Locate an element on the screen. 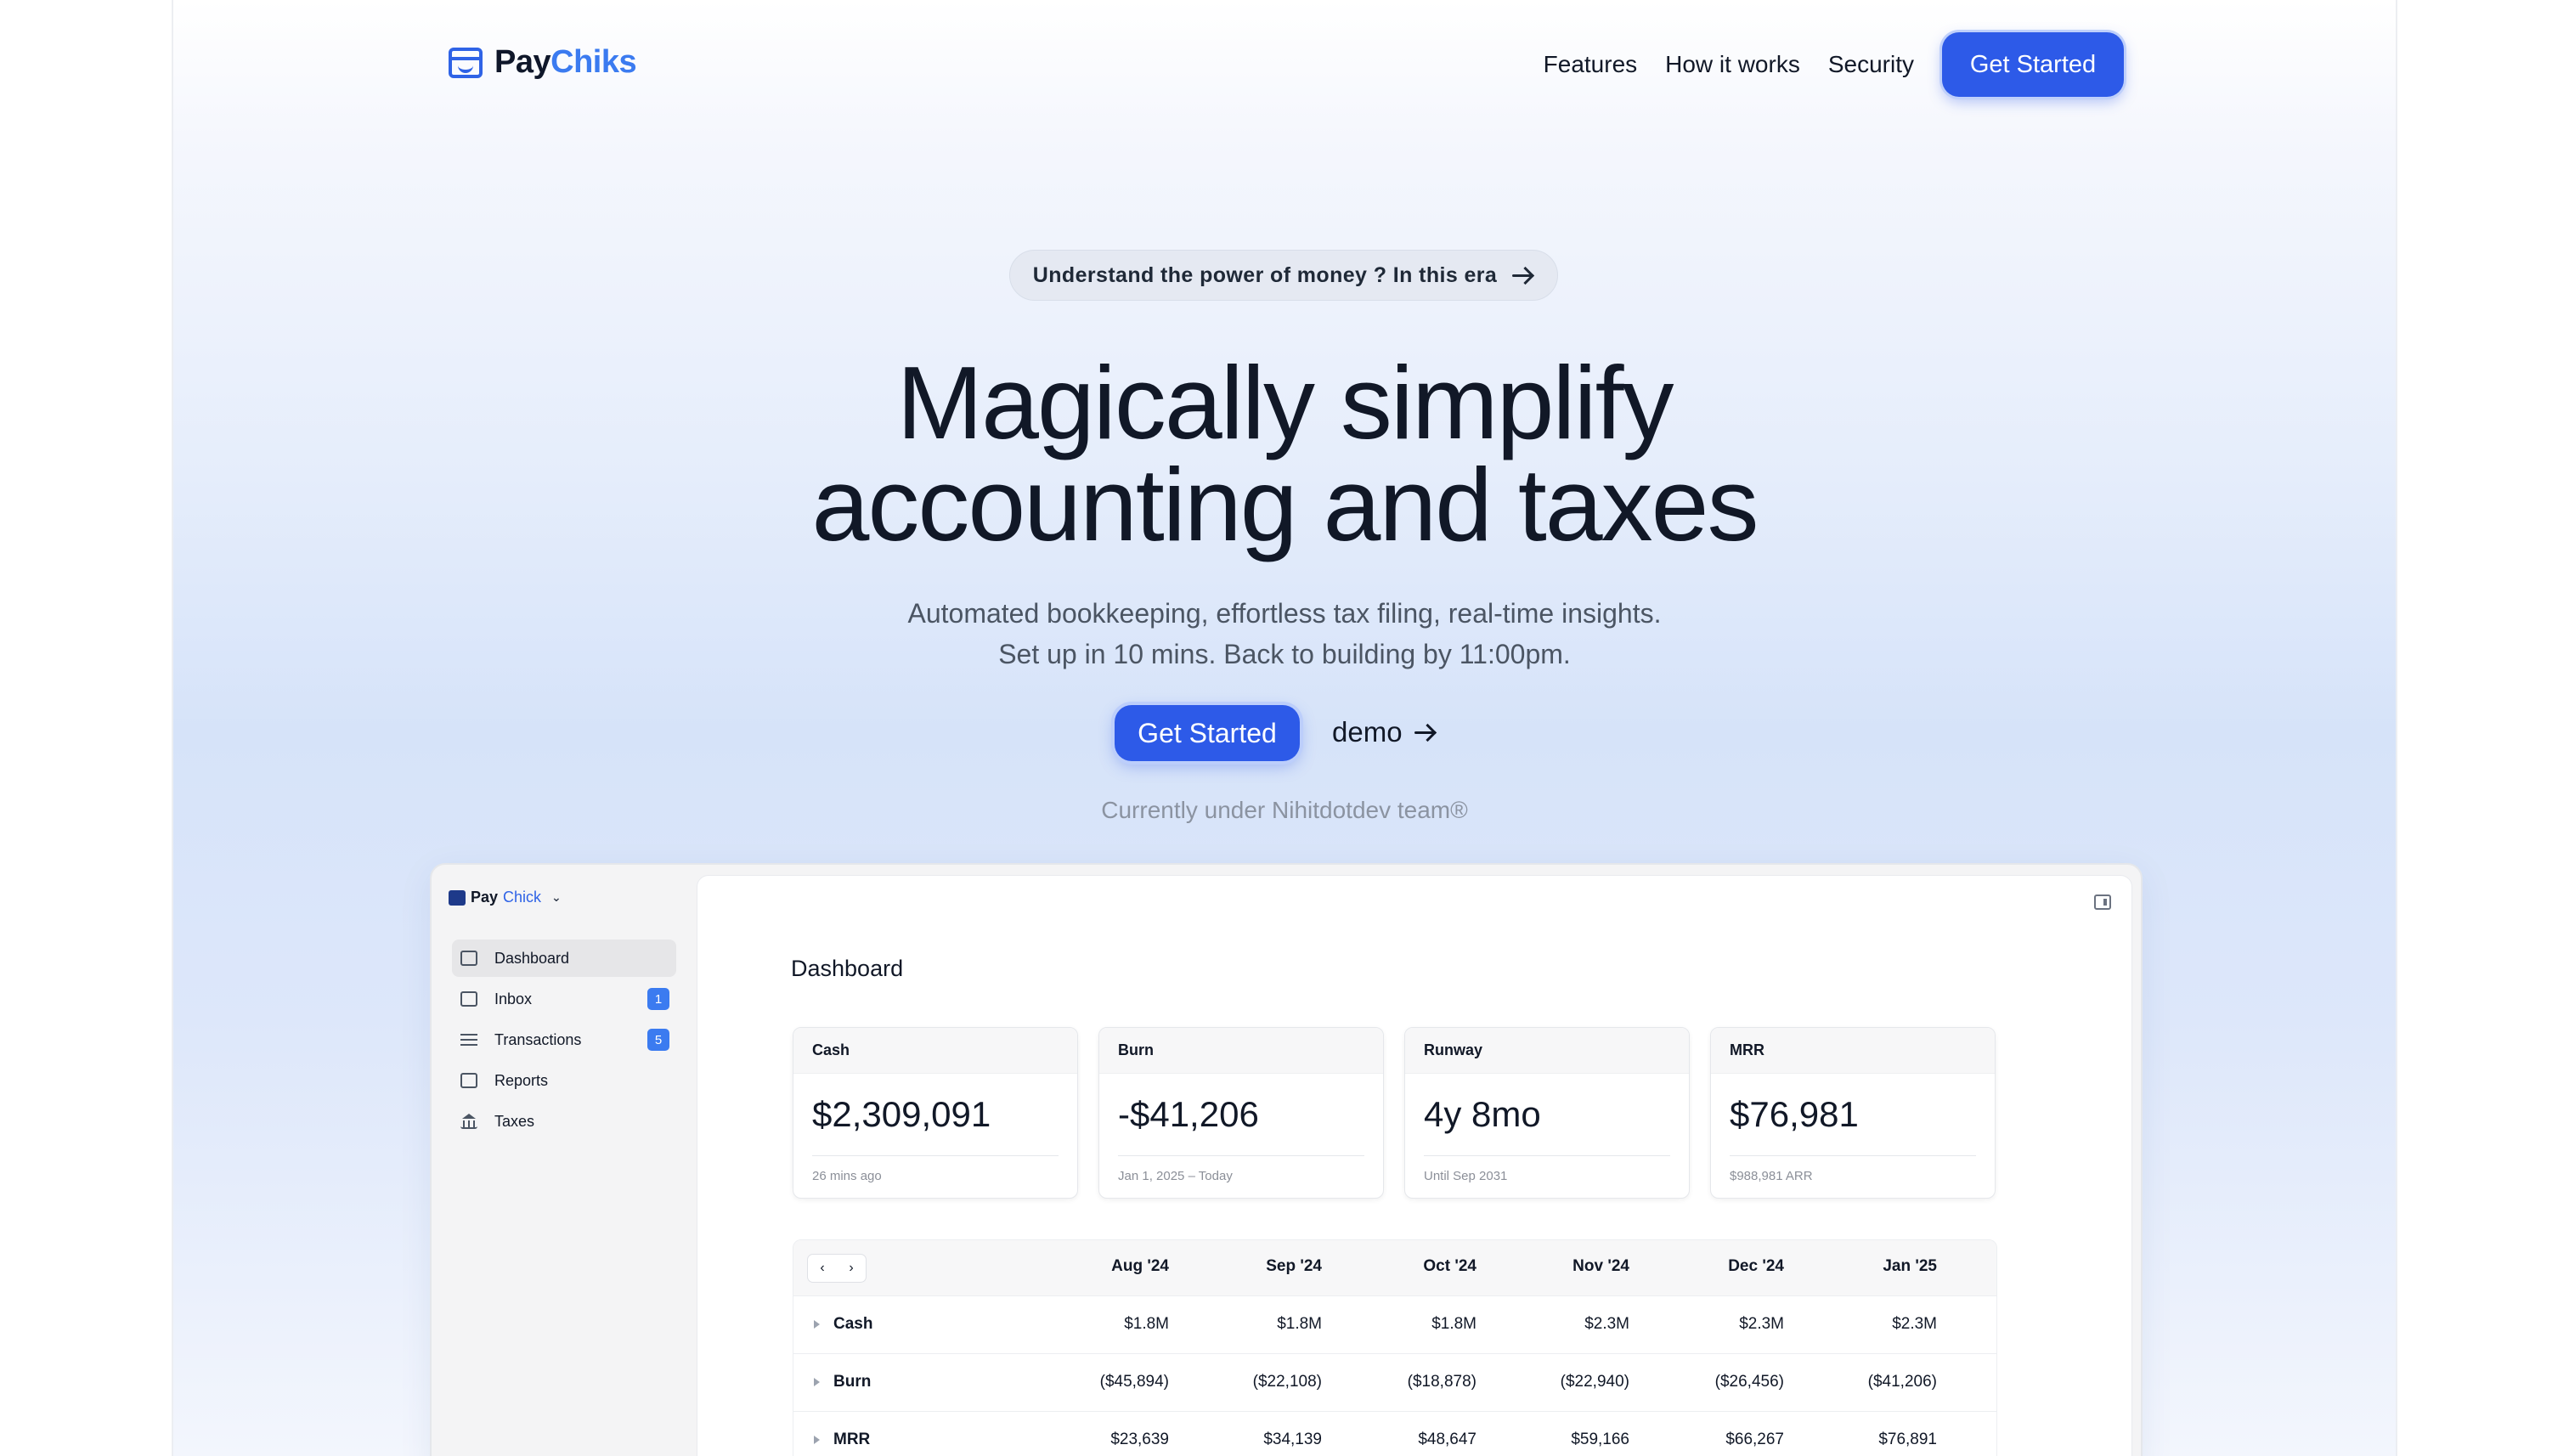 The height and width of the screenshot is (1456, 2569). row-label-text: Cash is located at coordinates (853, 1324).